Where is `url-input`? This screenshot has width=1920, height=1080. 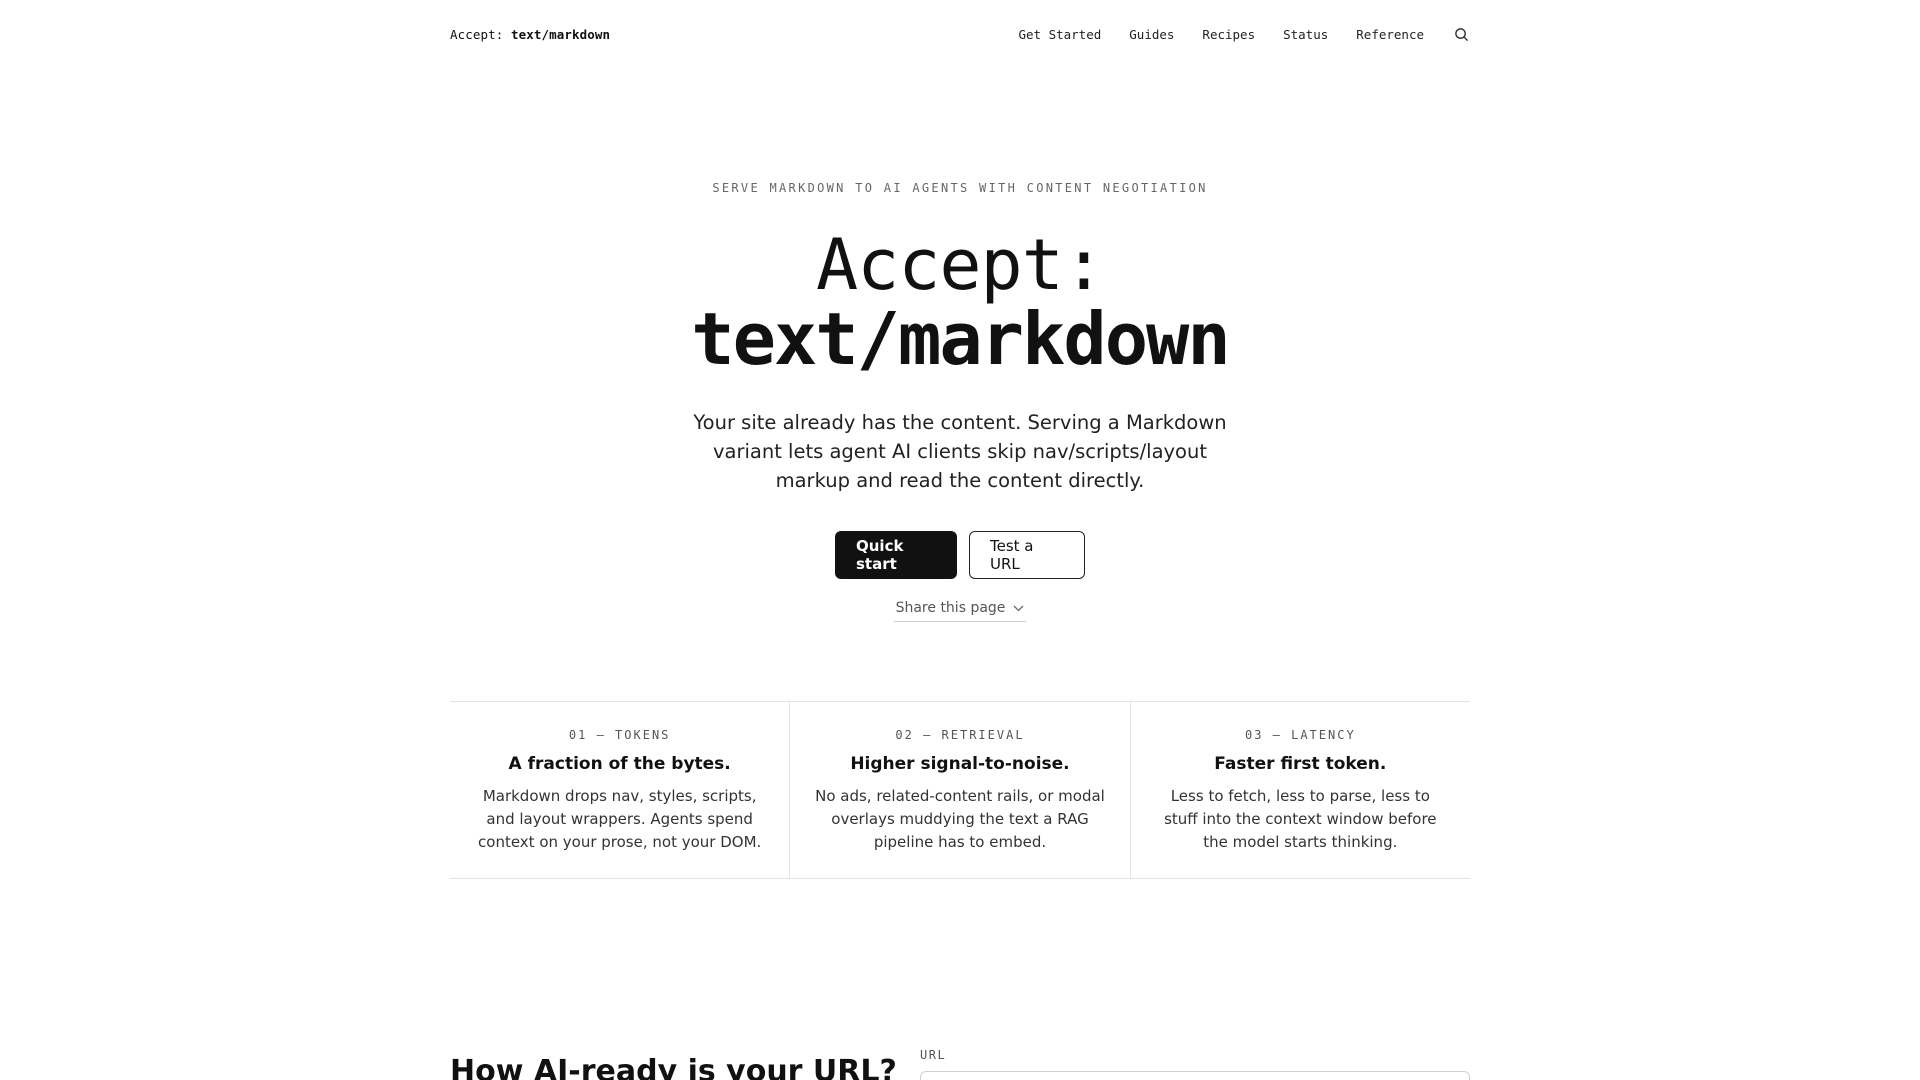
url-input is located at coordinates (1195, 1075).